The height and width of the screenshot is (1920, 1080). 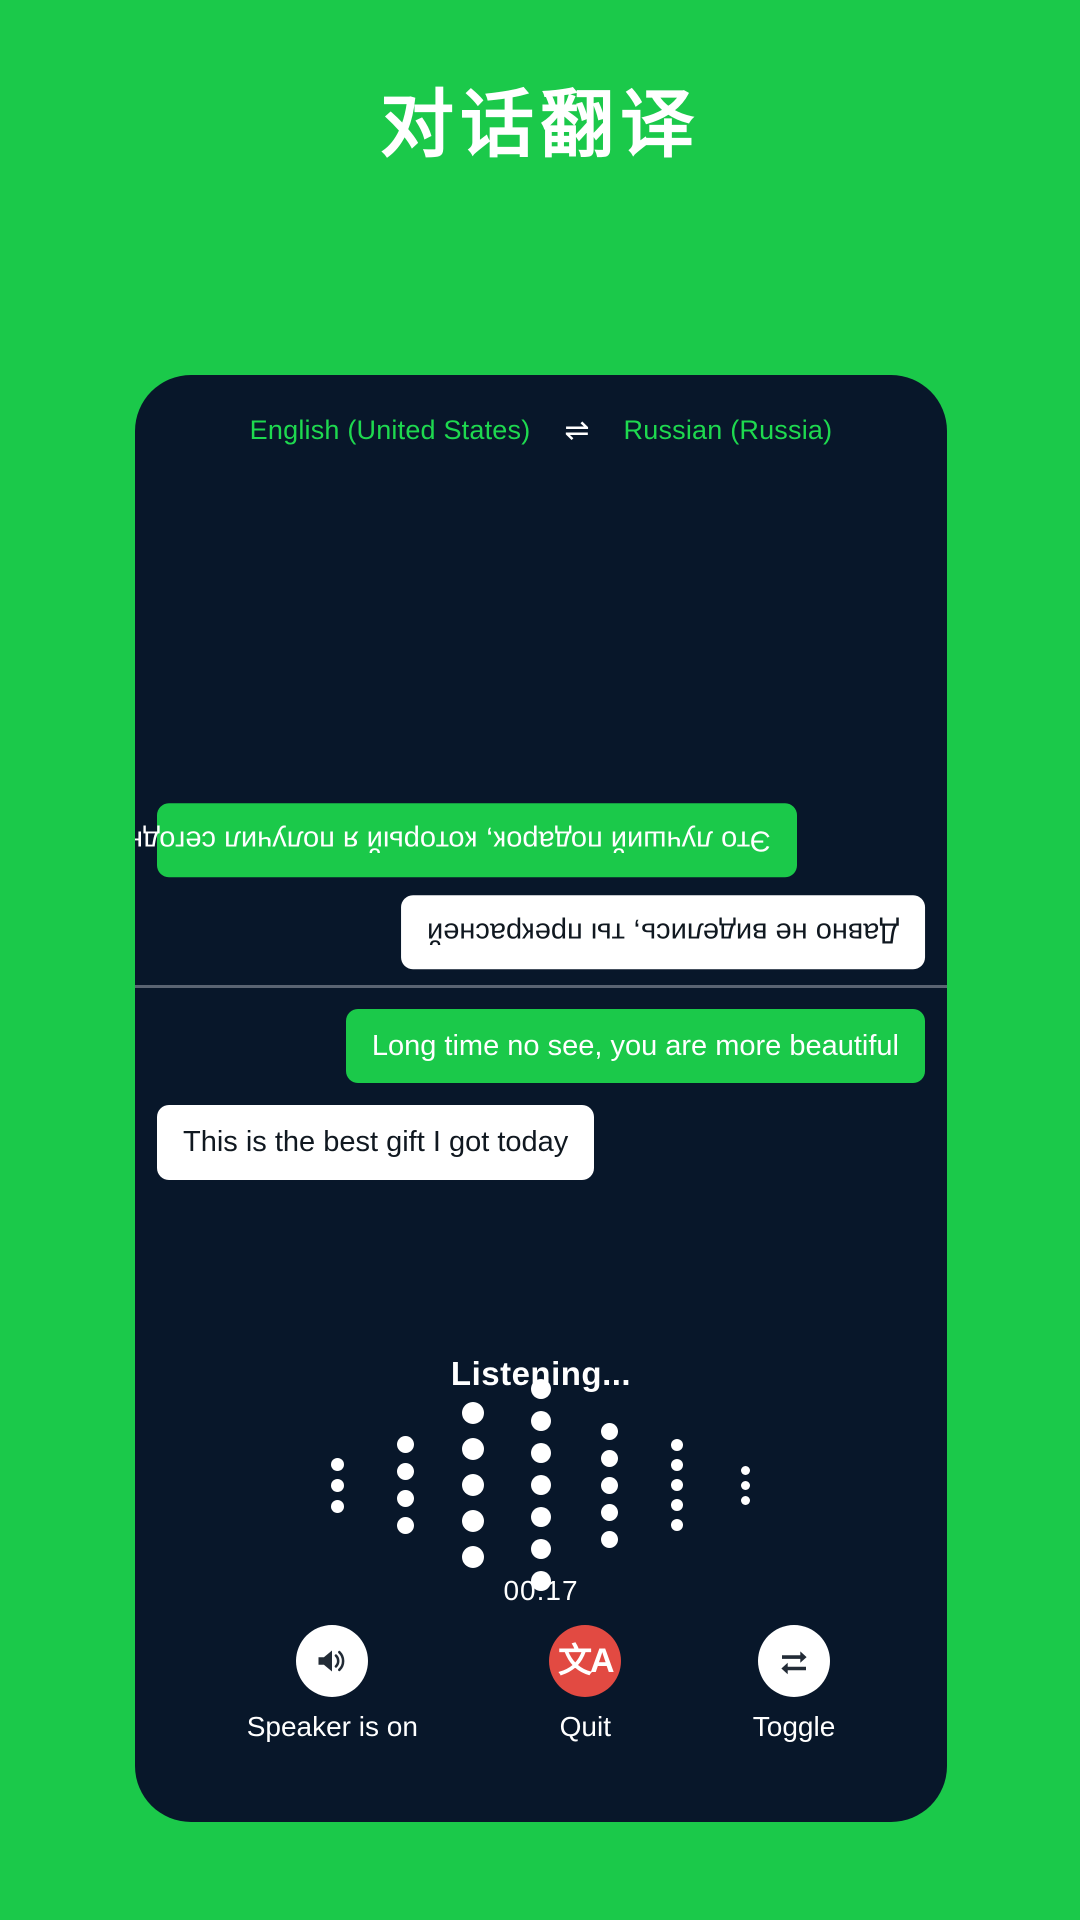 I want to click on speaker-button: Speaker is on, so click(x=332, y=1684).